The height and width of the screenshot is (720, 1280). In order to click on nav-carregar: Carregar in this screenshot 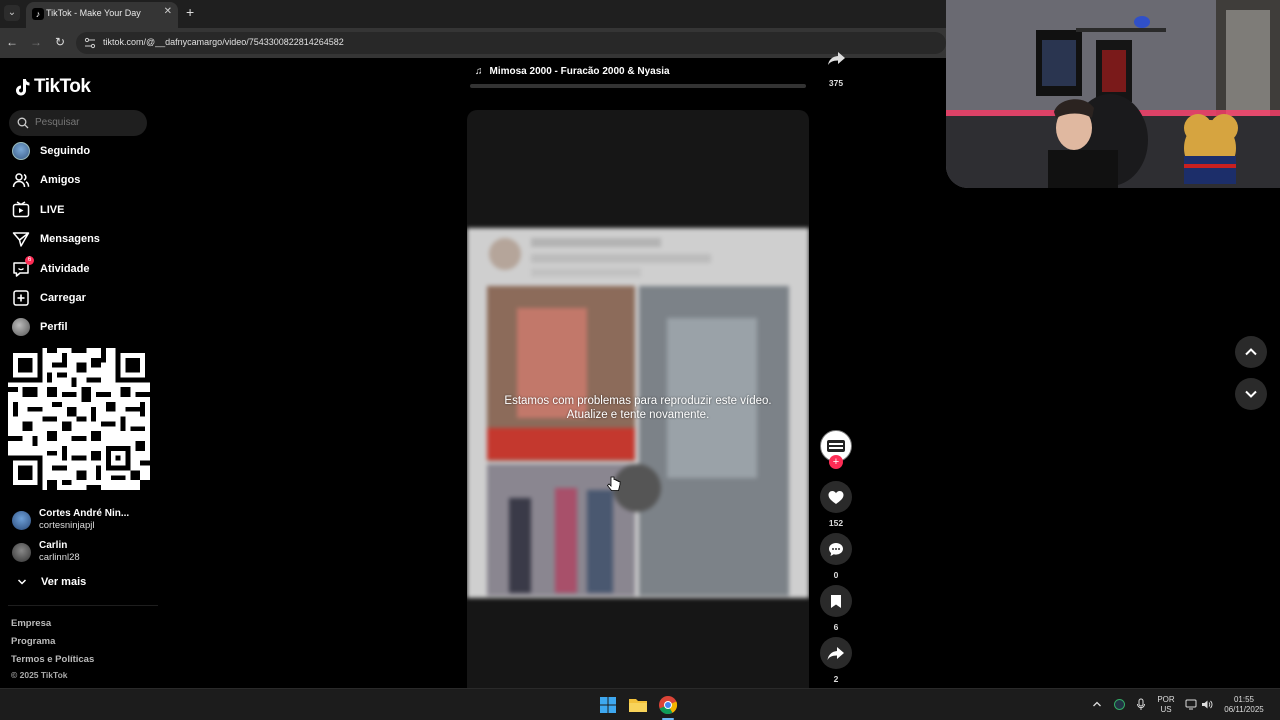, I will do `click(49, 298)`.